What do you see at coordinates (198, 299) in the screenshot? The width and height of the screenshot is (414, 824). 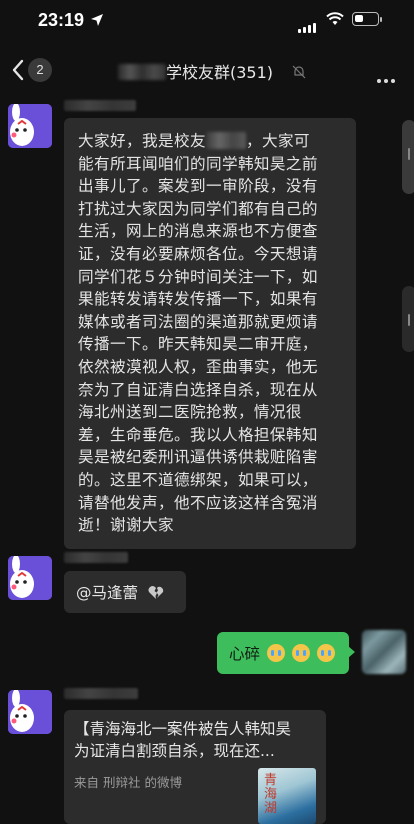 I see `message-line: 果能转发请转发传播一下，如果有` at bounding box center [198, 299].